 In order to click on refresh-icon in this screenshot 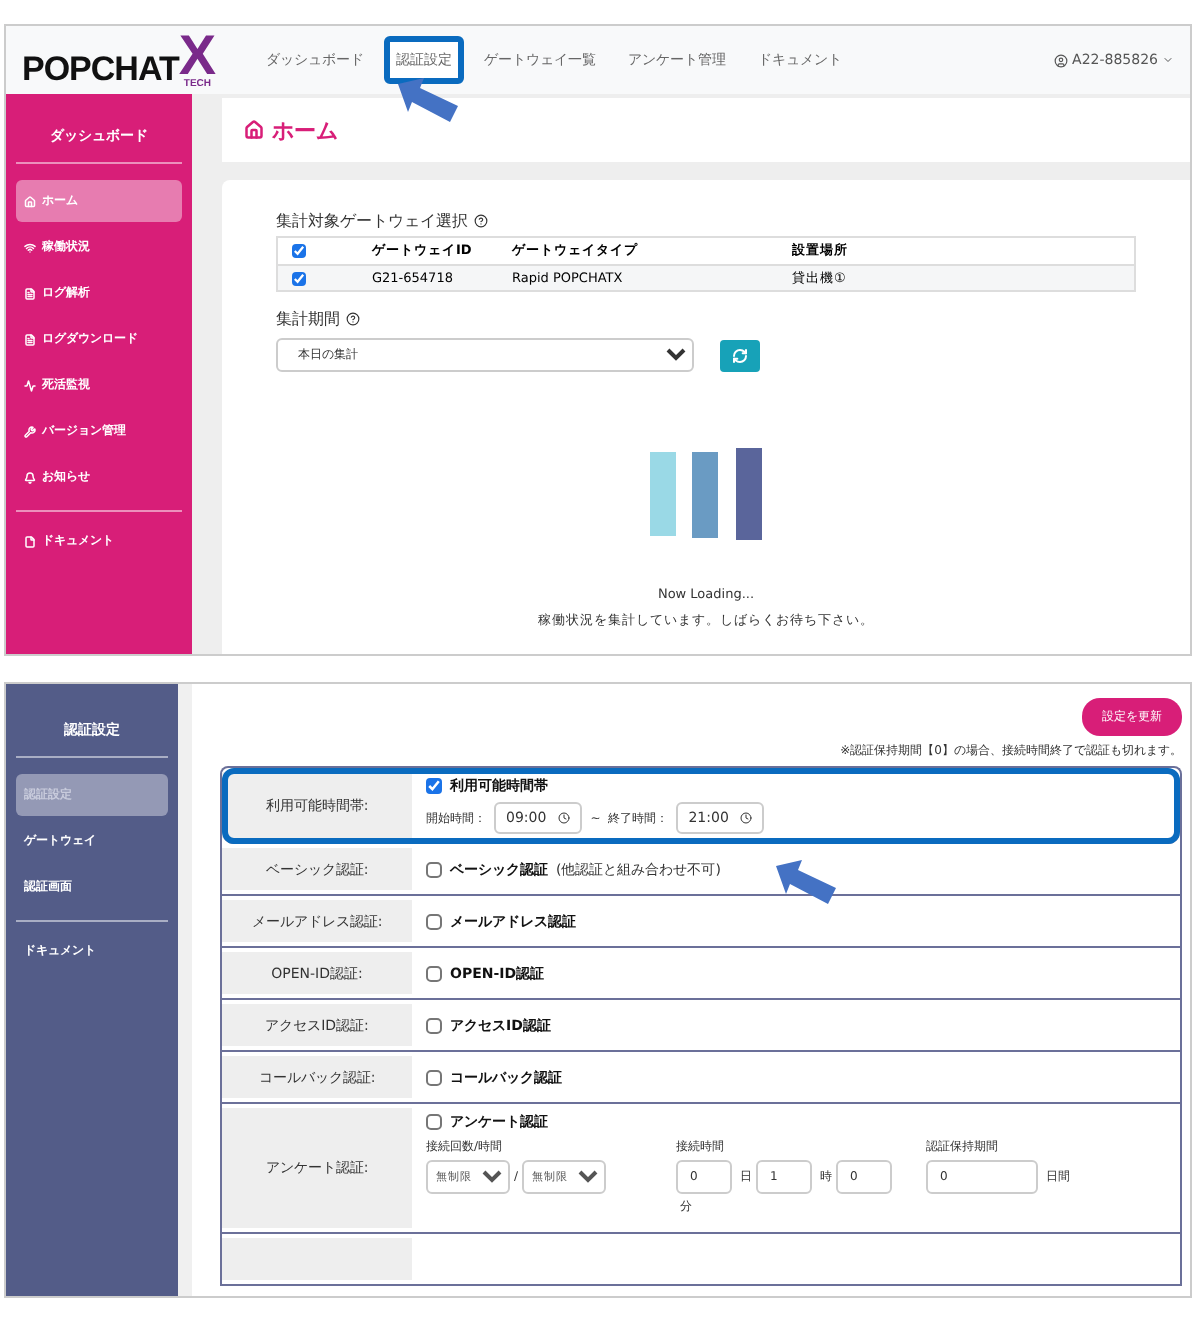, I will do `click(740, 355)`.